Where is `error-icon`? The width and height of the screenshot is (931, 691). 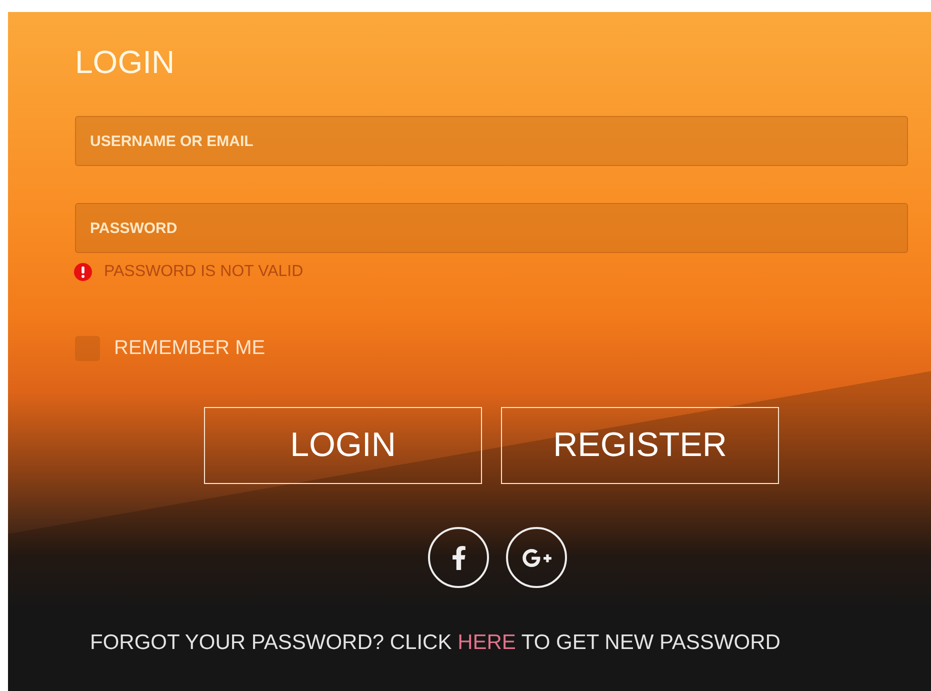
error-icon is located at coordinates (83, 272).